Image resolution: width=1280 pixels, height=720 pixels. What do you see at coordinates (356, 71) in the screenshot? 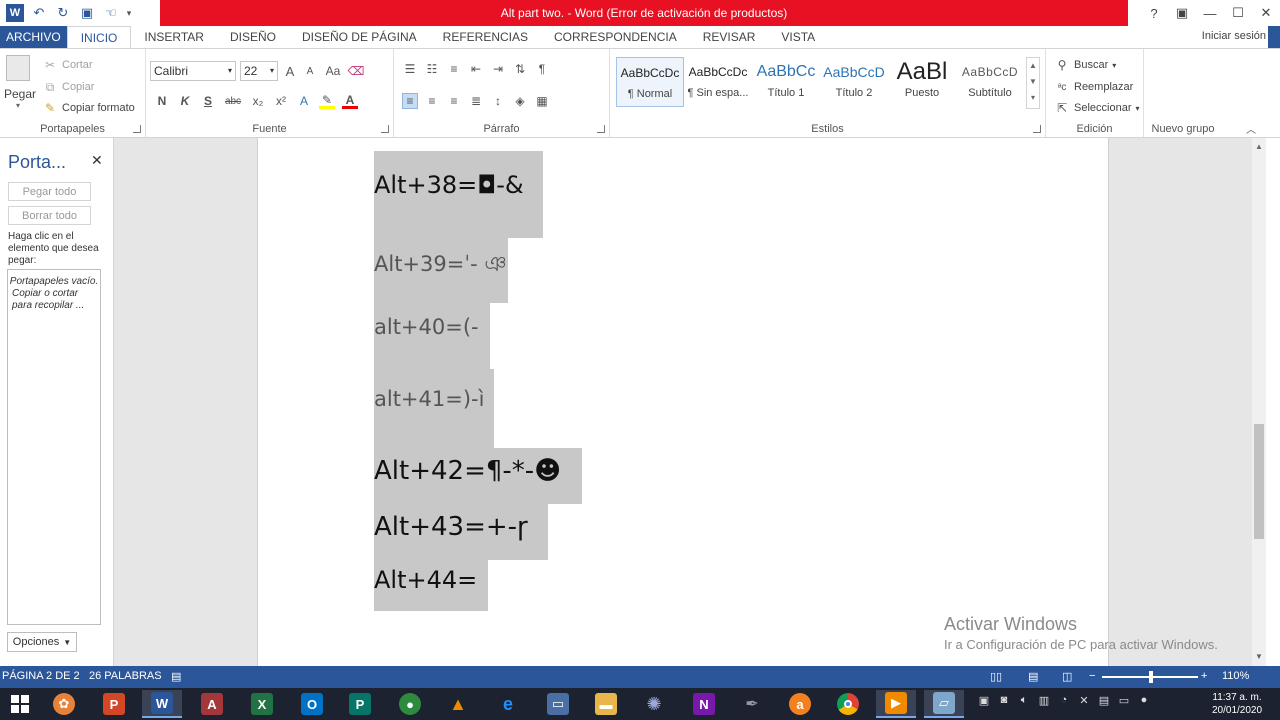
I see `clear-format-icon: ⌫` at bounding box center [356, 71].